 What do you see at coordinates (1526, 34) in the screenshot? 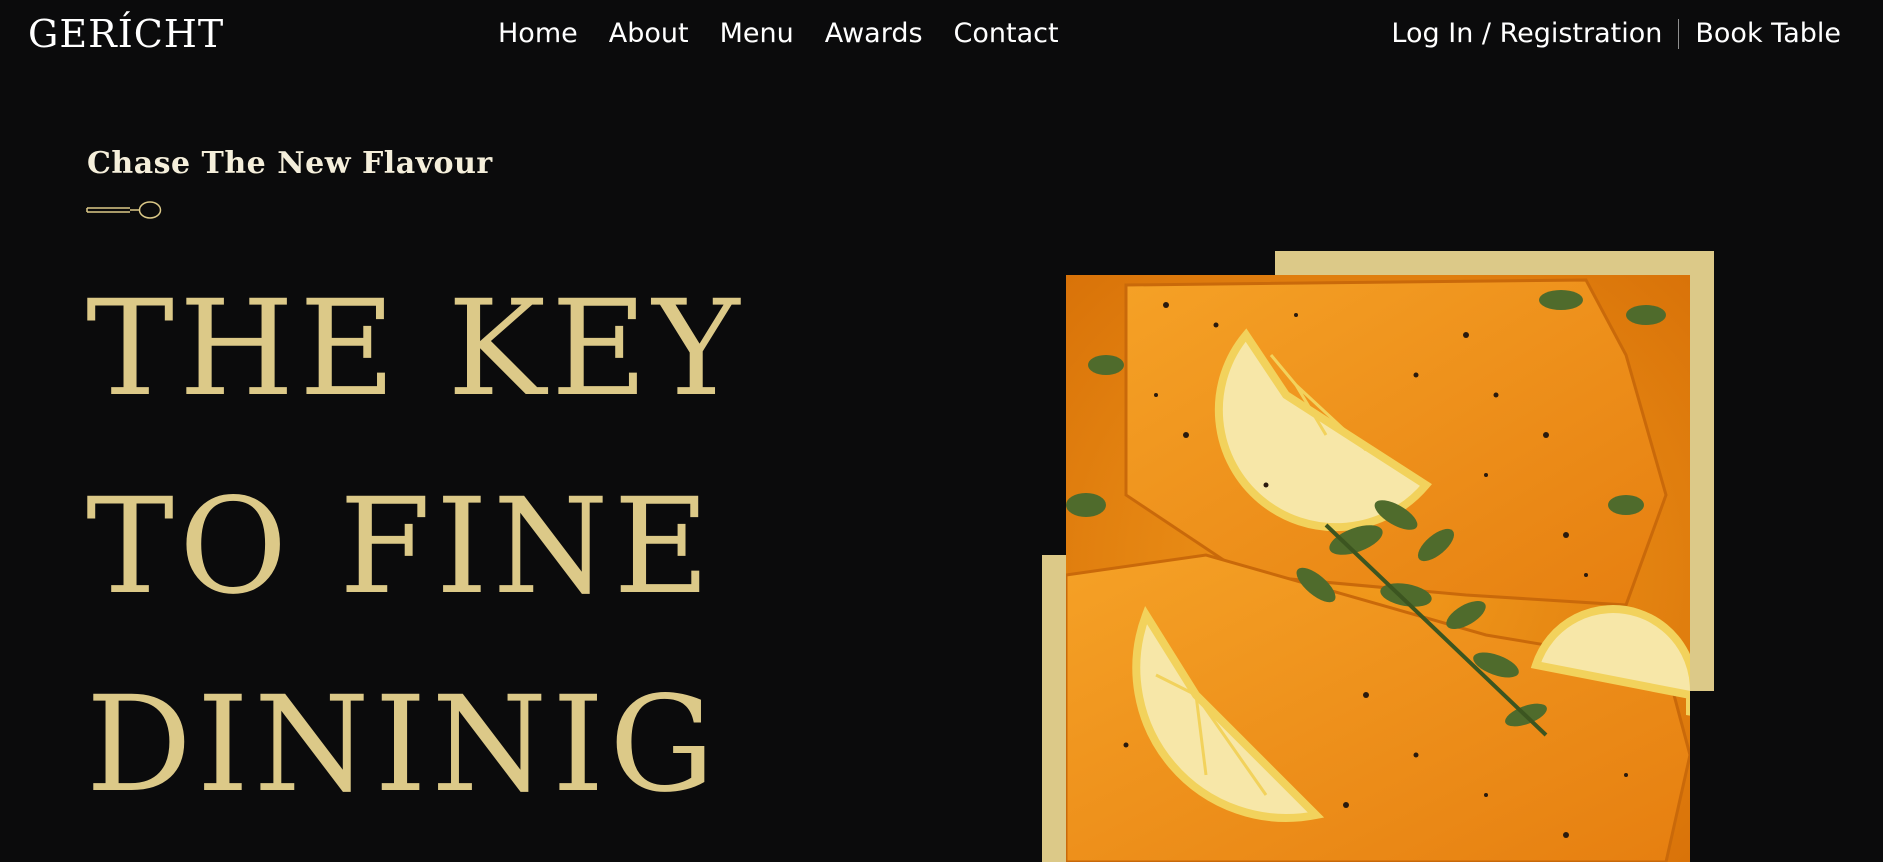
I see `login-registration-link: Log In / Registration` at bounding box center [1526, 34].